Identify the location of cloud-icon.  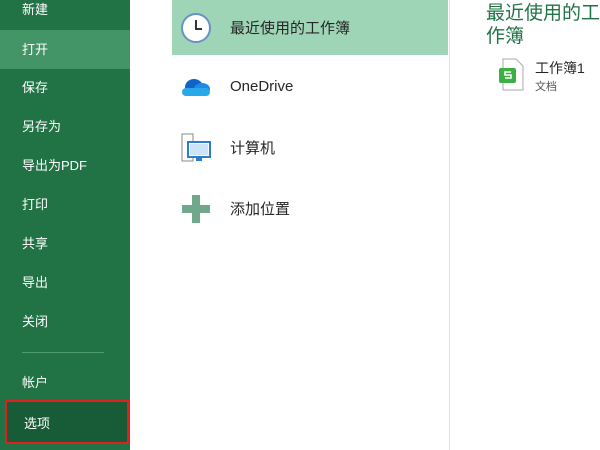
(196, 87).